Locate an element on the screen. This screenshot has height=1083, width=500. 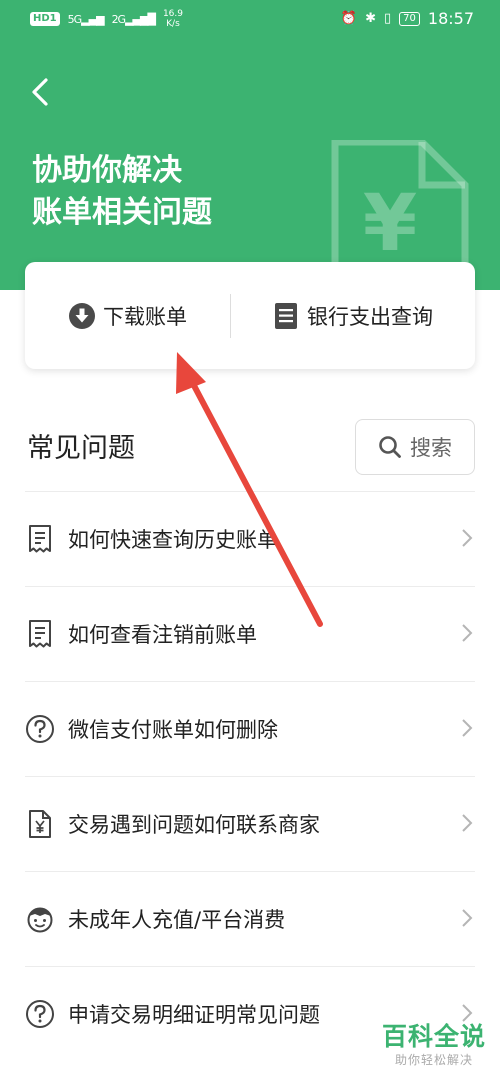
divider is located at coordinates (230, 316).